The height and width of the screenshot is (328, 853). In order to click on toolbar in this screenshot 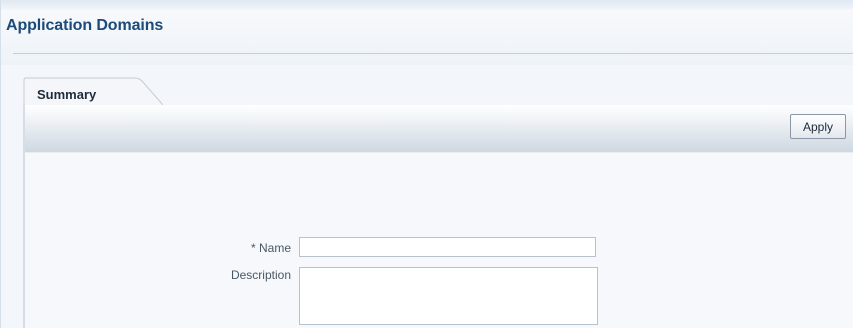, I will do `click(439, 129)`.